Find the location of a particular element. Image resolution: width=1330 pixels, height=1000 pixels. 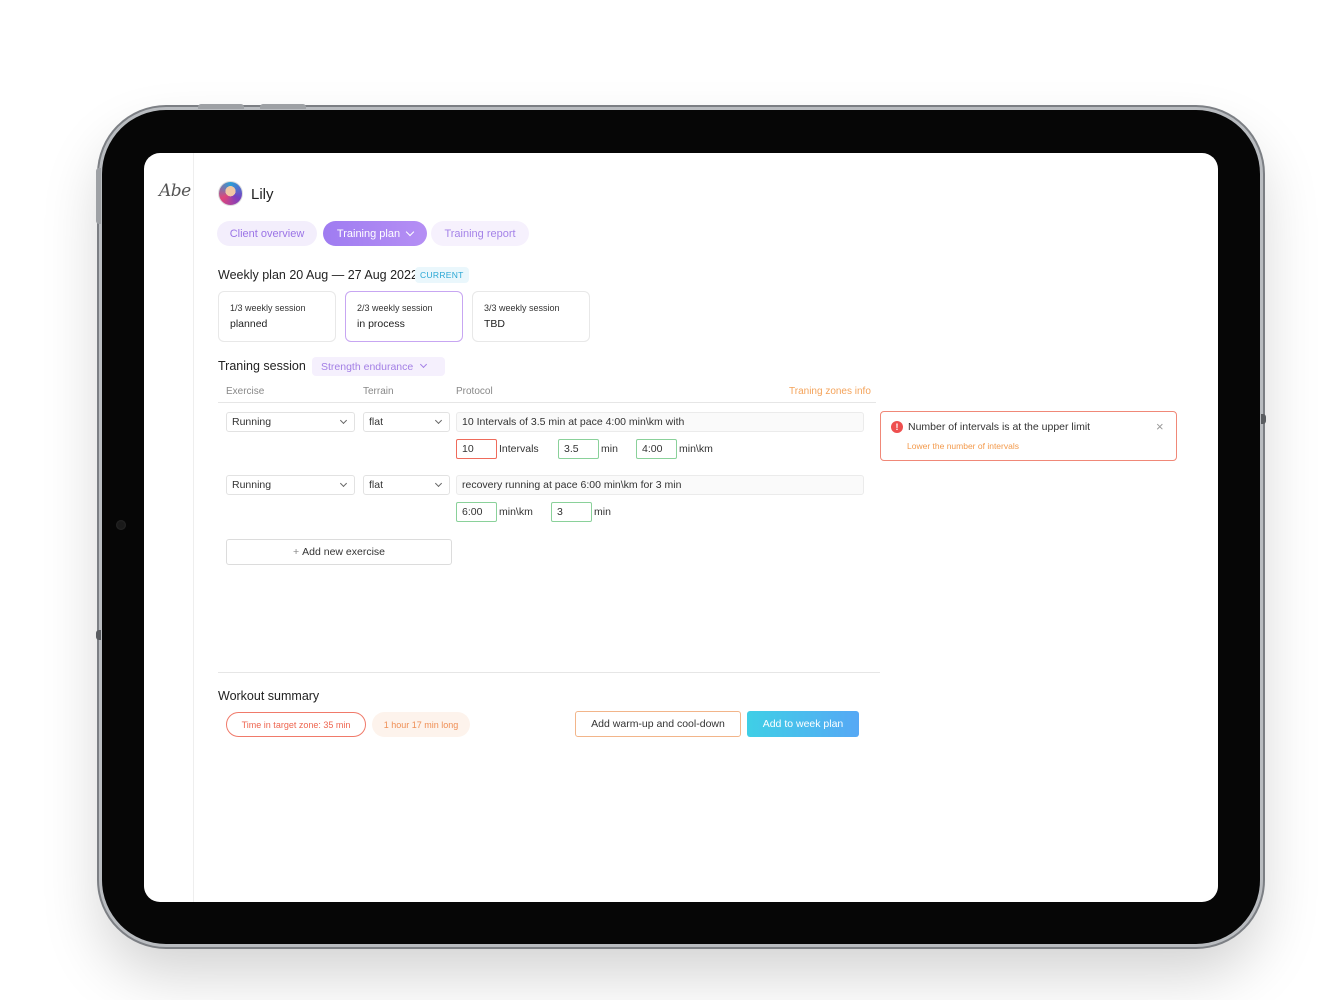

session-label: 3/3 weekly session is located at coordinates (522, 308).